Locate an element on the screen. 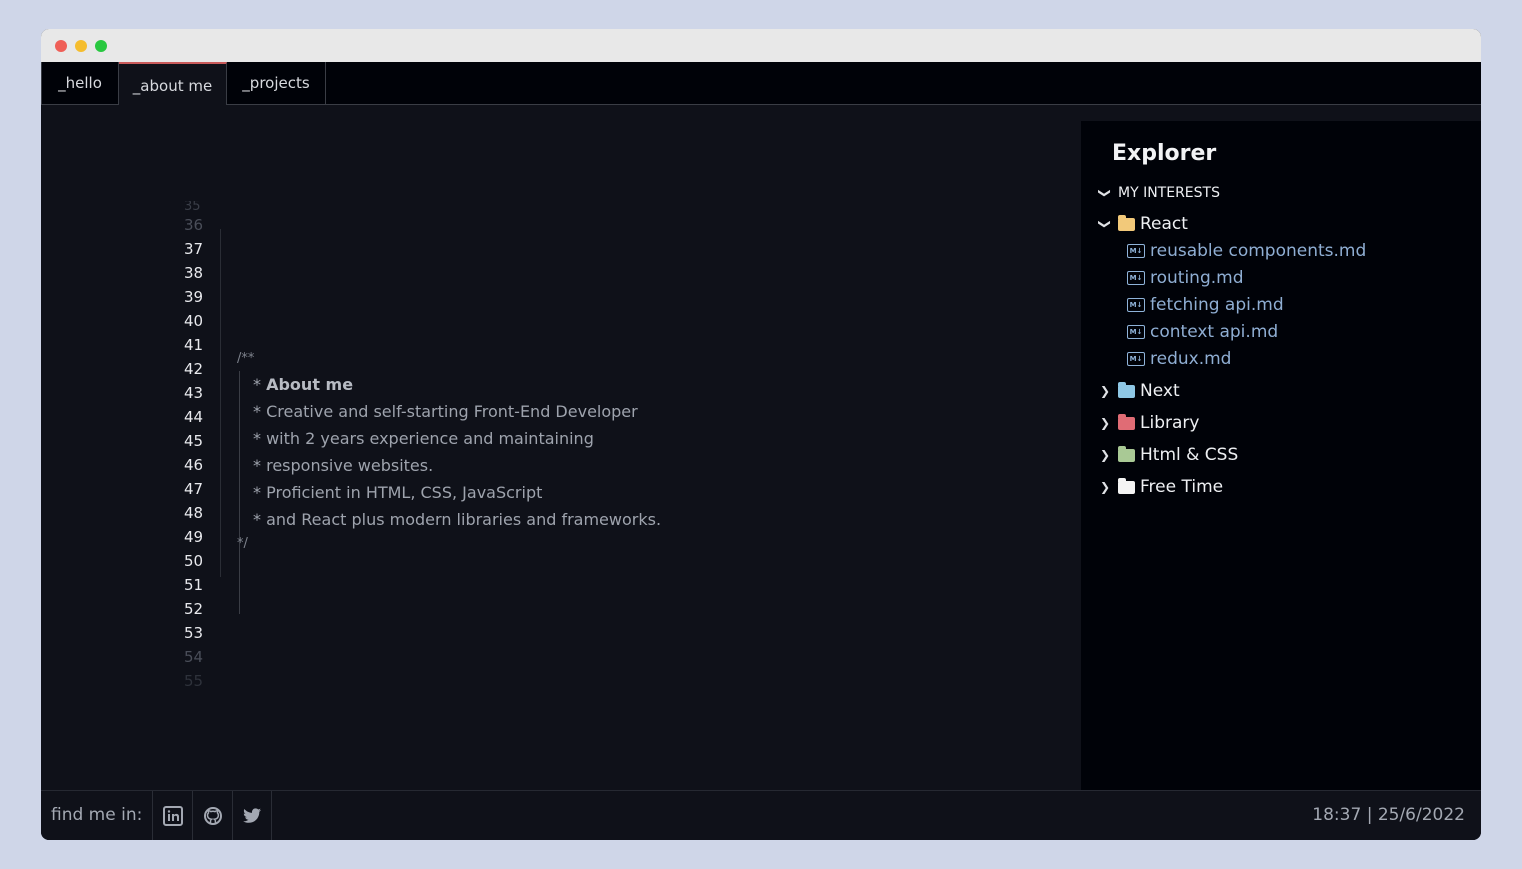  close-window-button is located at coordinates (61, 46).